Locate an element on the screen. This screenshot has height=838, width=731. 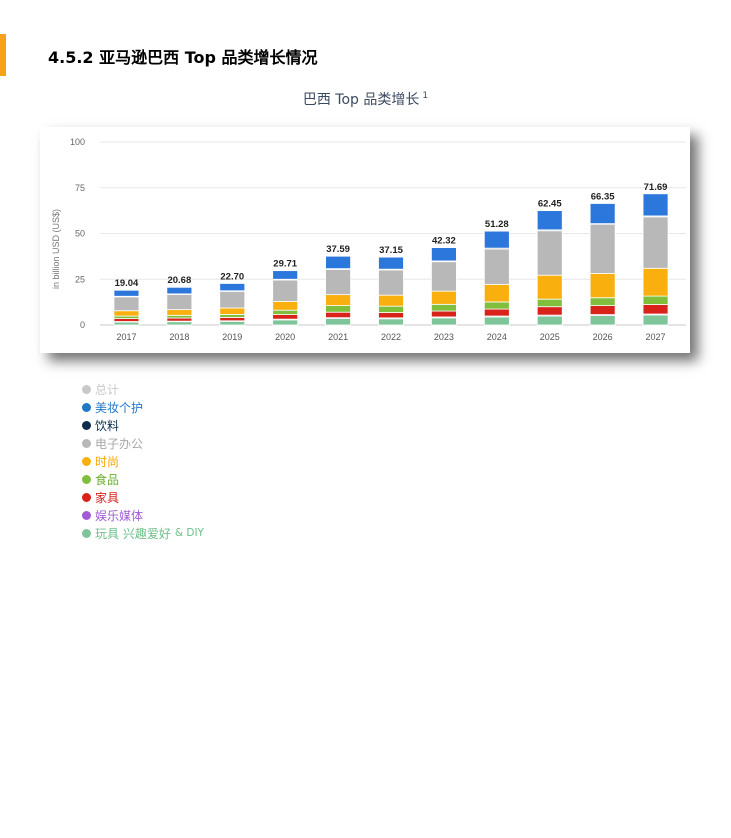
x-tick-label: 2019 is located at coordinates (232, 337).